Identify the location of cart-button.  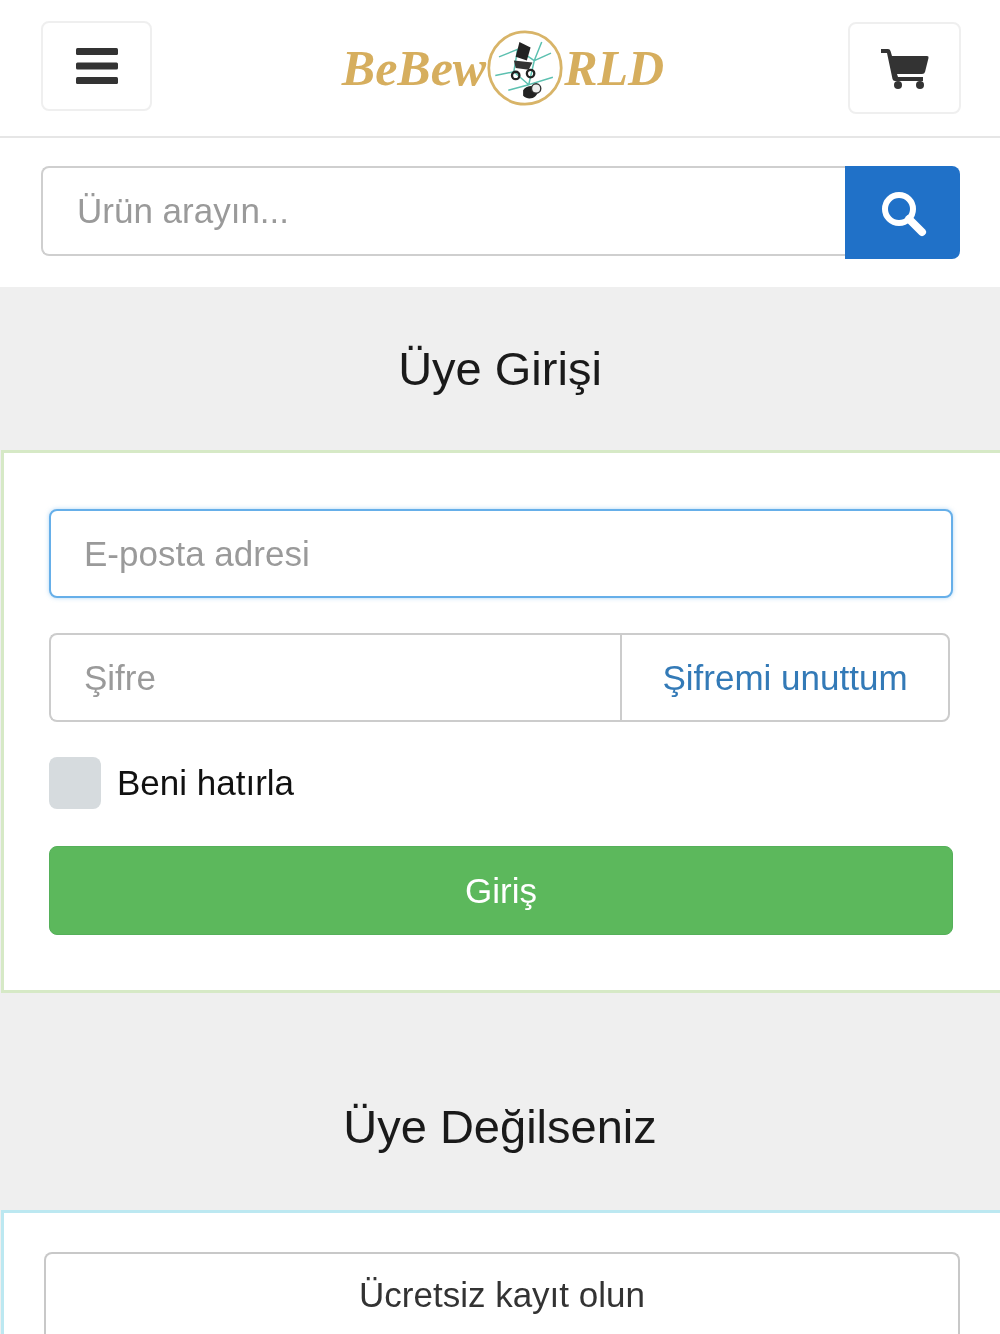
(904, 68).